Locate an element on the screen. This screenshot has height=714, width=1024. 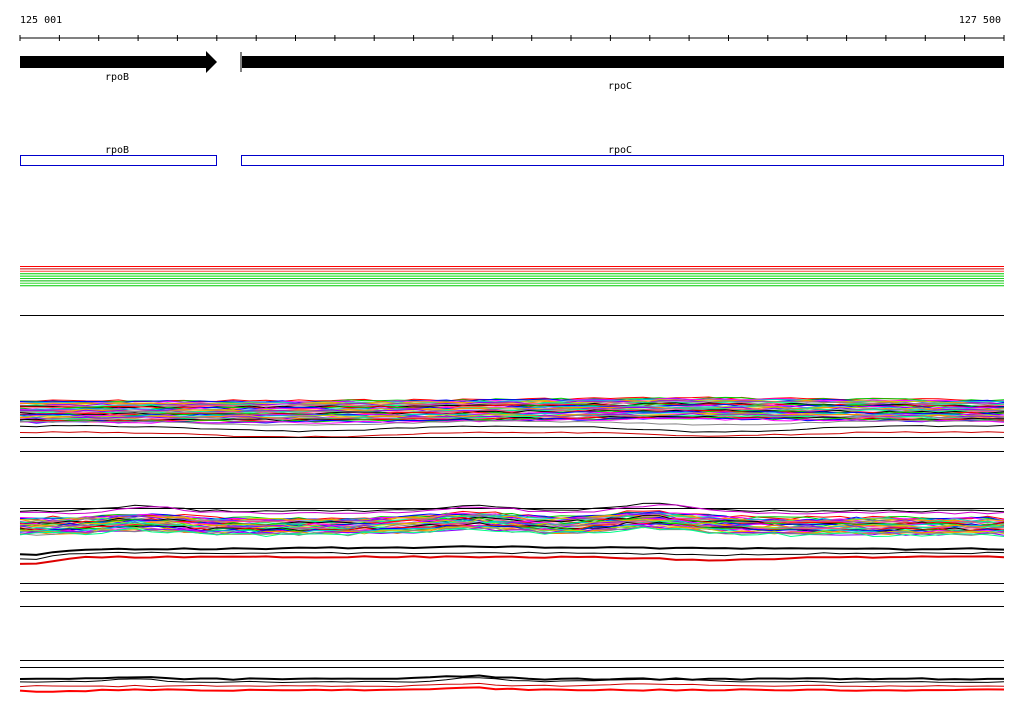
annotation-box-rpoc is located at coordinates (622, 160).